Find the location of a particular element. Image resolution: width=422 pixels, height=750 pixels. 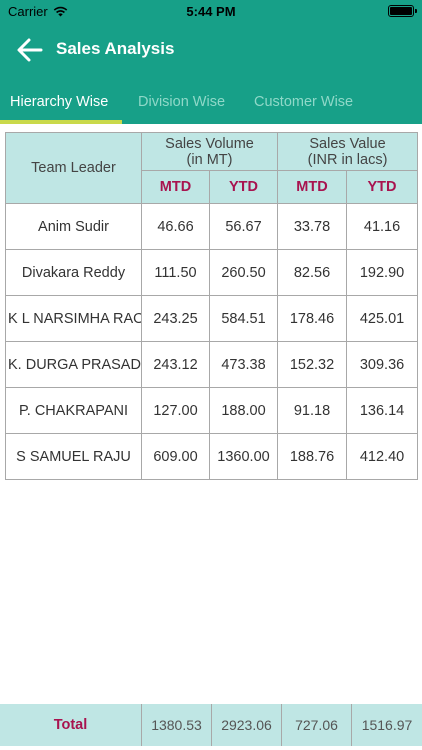

sales-value-title: Sales Value is located at coordinates (347, 143).